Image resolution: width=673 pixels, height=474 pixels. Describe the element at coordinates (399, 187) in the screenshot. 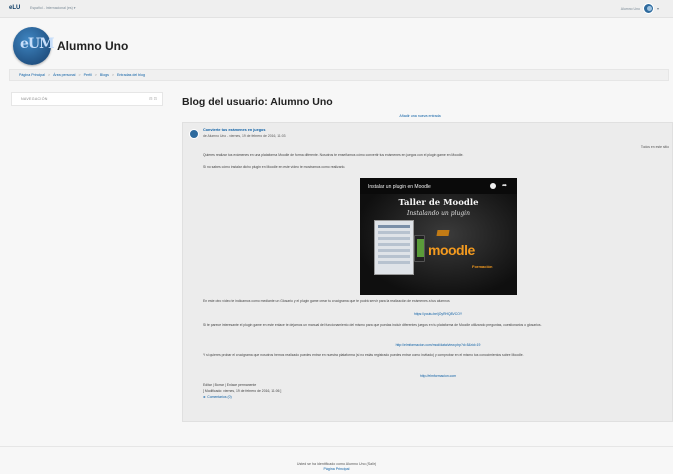

I see `video-title: Instalar un plugin en Moodle` at that location.